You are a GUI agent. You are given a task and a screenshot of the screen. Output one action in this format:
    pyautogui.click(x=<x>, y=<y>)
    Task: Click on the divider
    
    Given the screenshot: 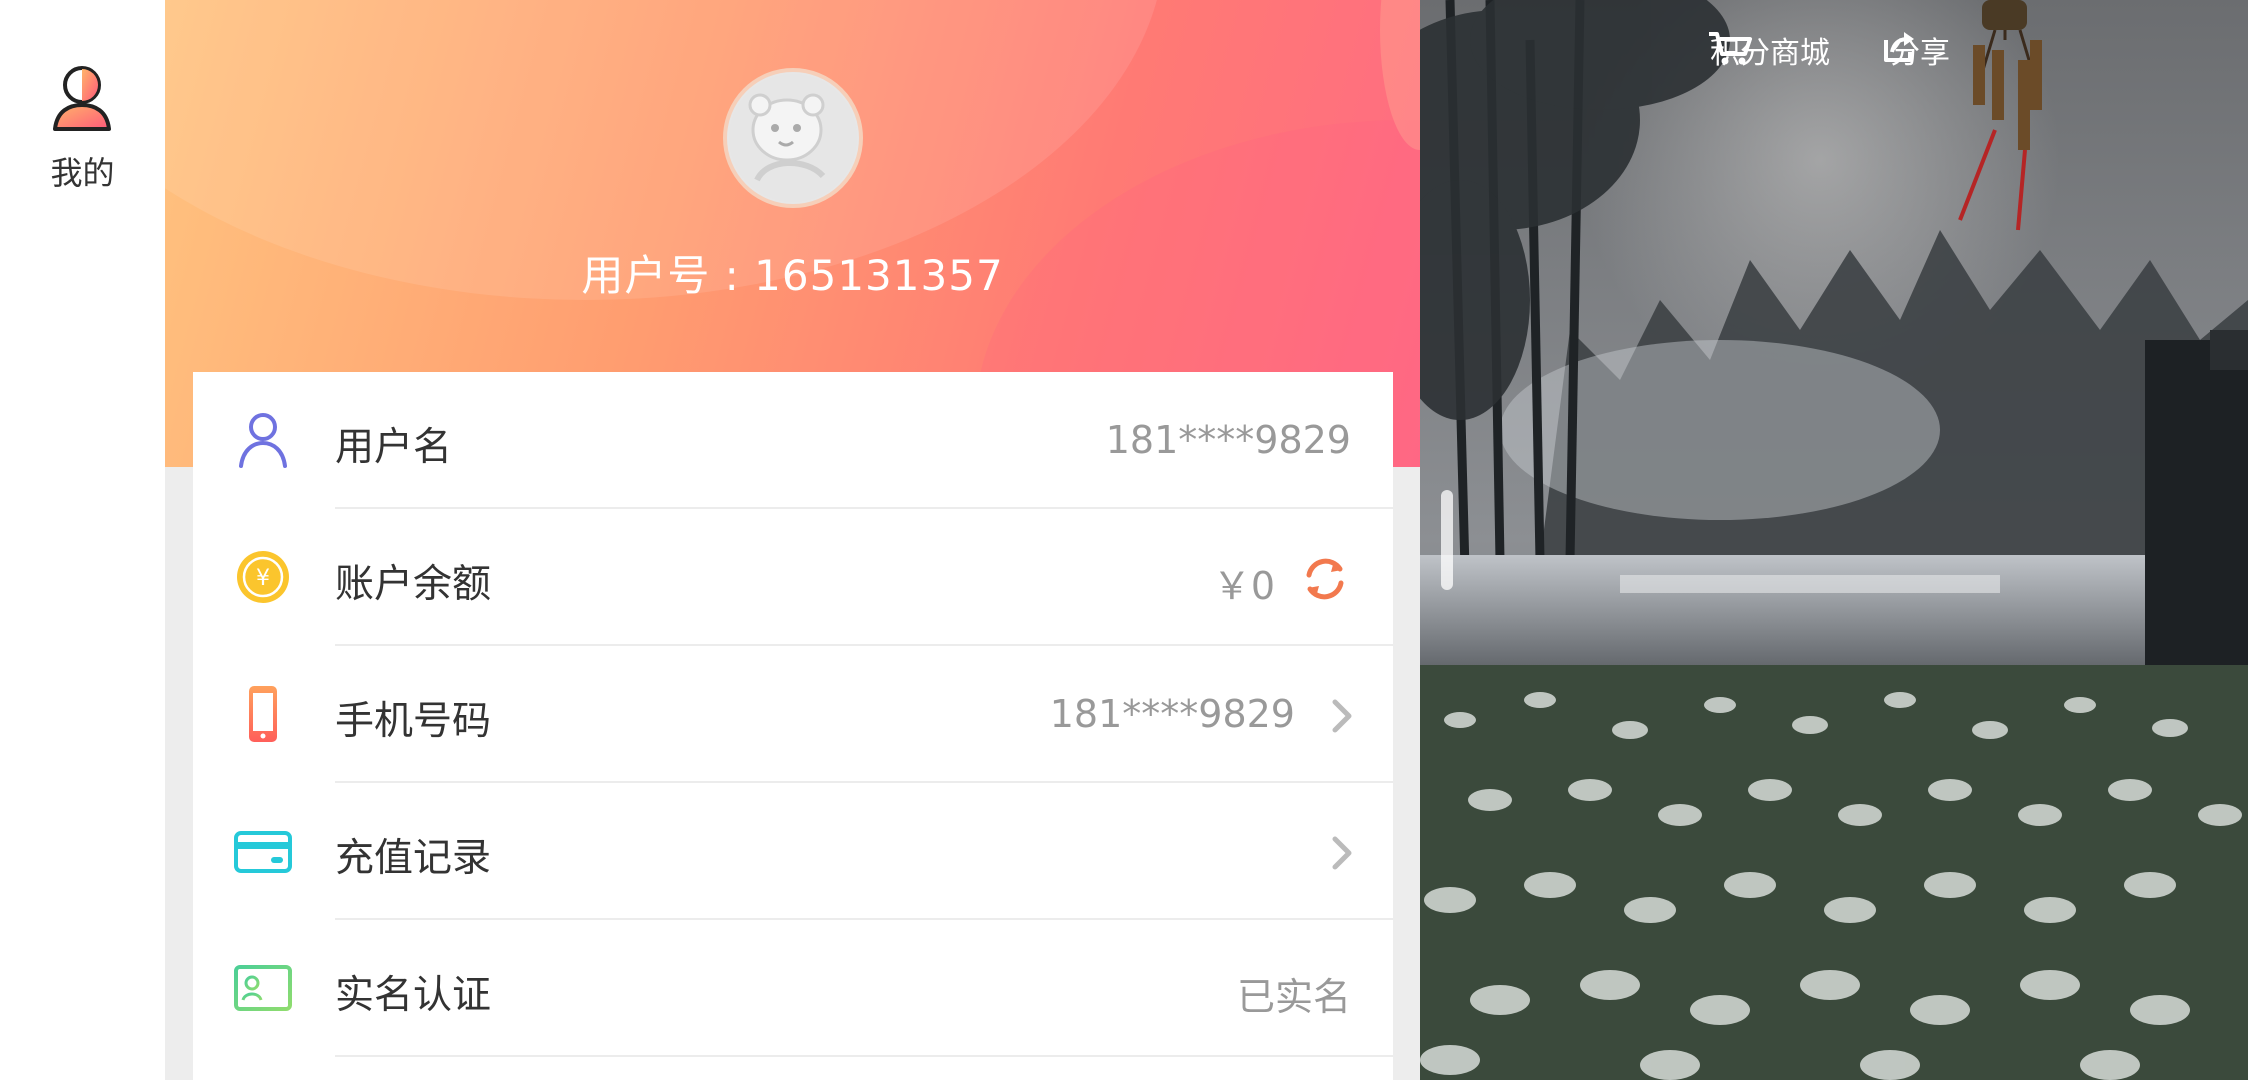 What is the action you would take?
    pyautogui.click(x=864, y=1056)
    